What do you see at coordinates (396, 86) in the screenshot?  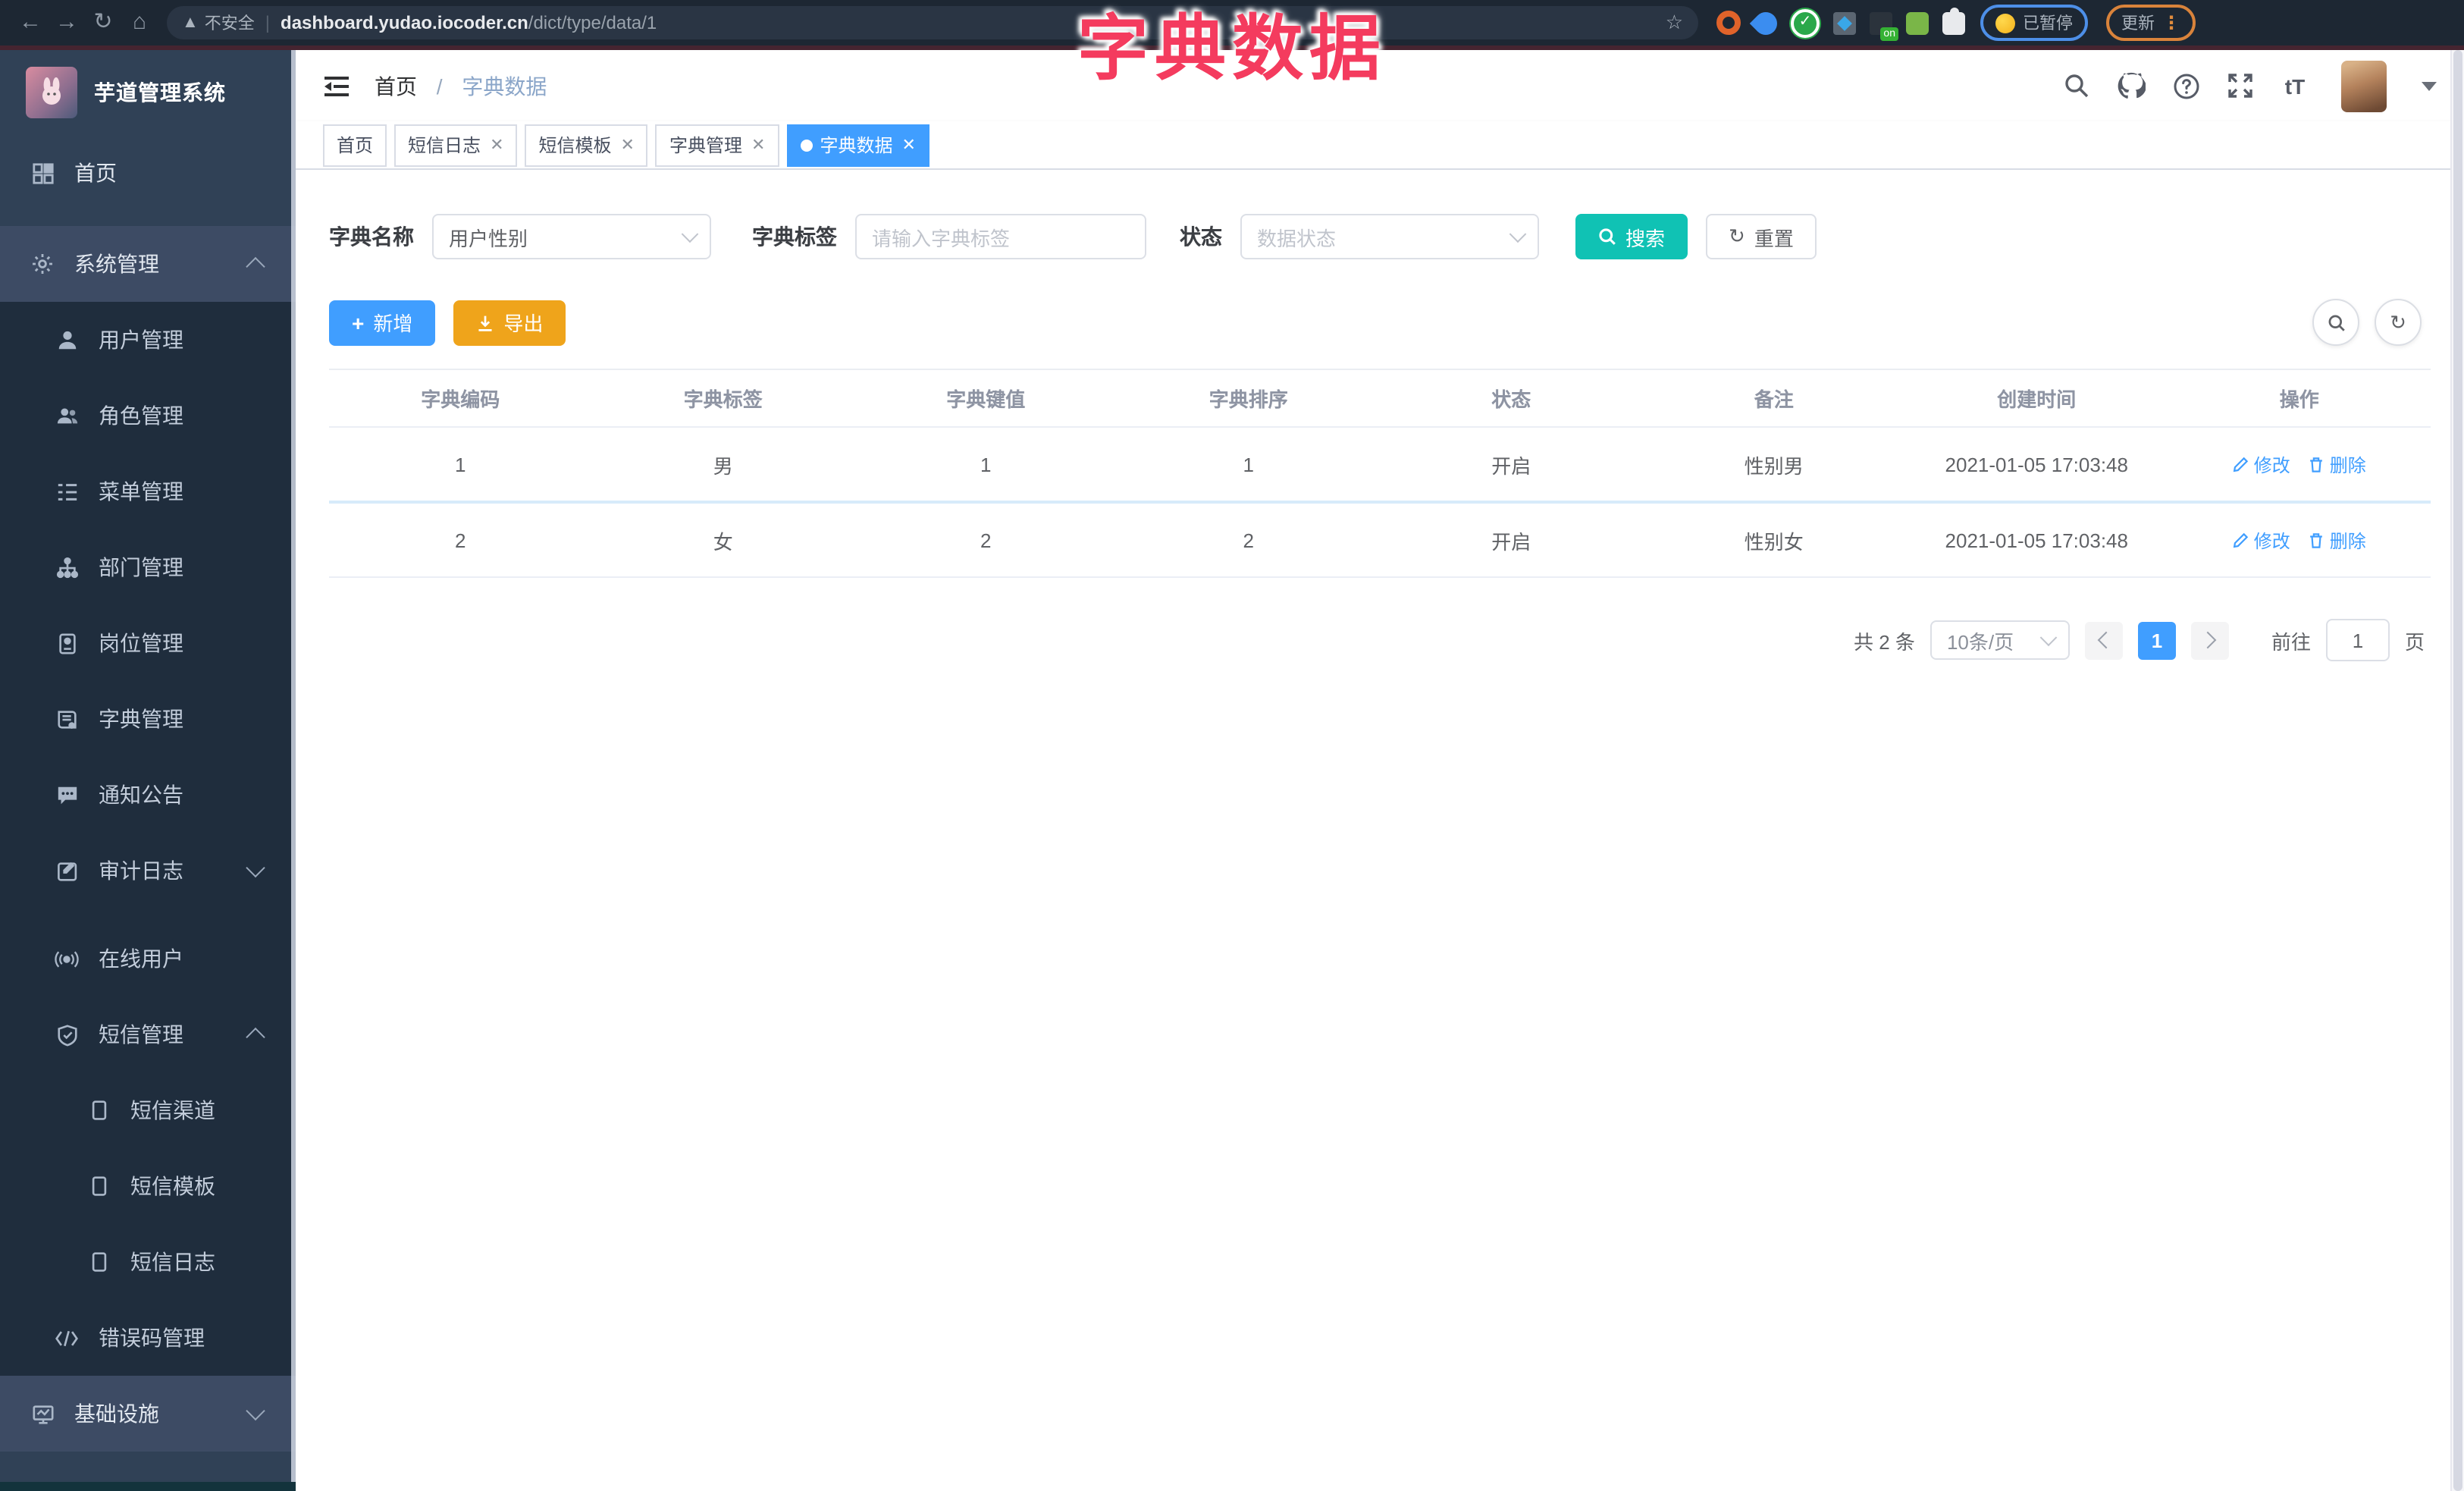 I see `breadcrumb-home: 首页` at bounding box center [396, 86].